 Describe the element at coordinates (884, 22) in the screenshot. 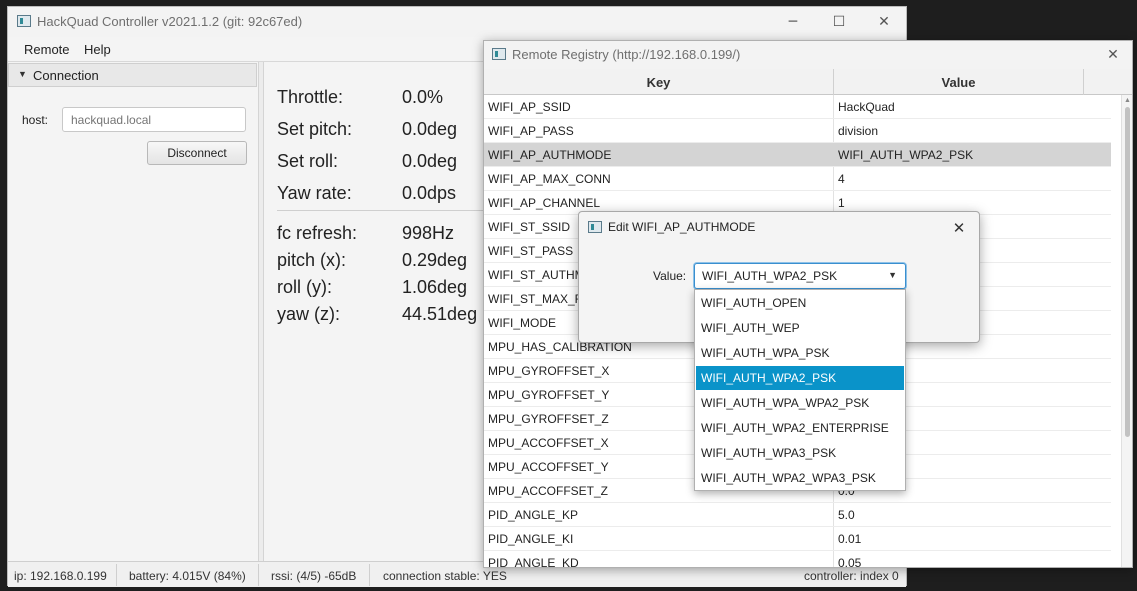

I see `close-button: ✕` at that location.